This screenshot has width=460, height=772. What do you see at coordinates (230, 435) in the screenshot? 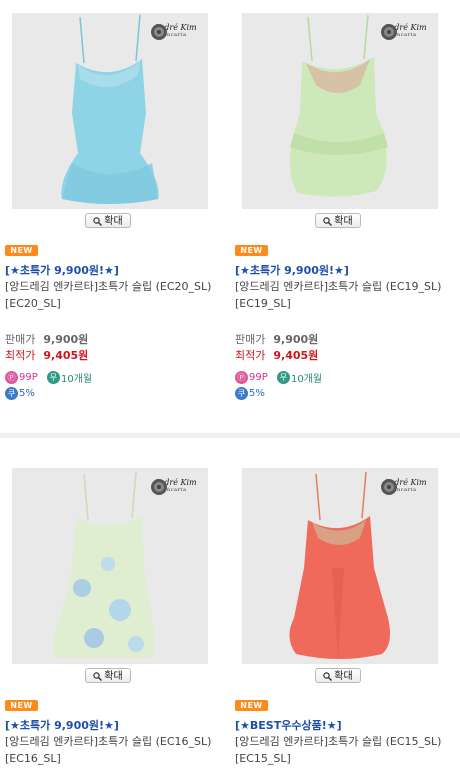
I see `row-divider` at bounding box center [230, 435].